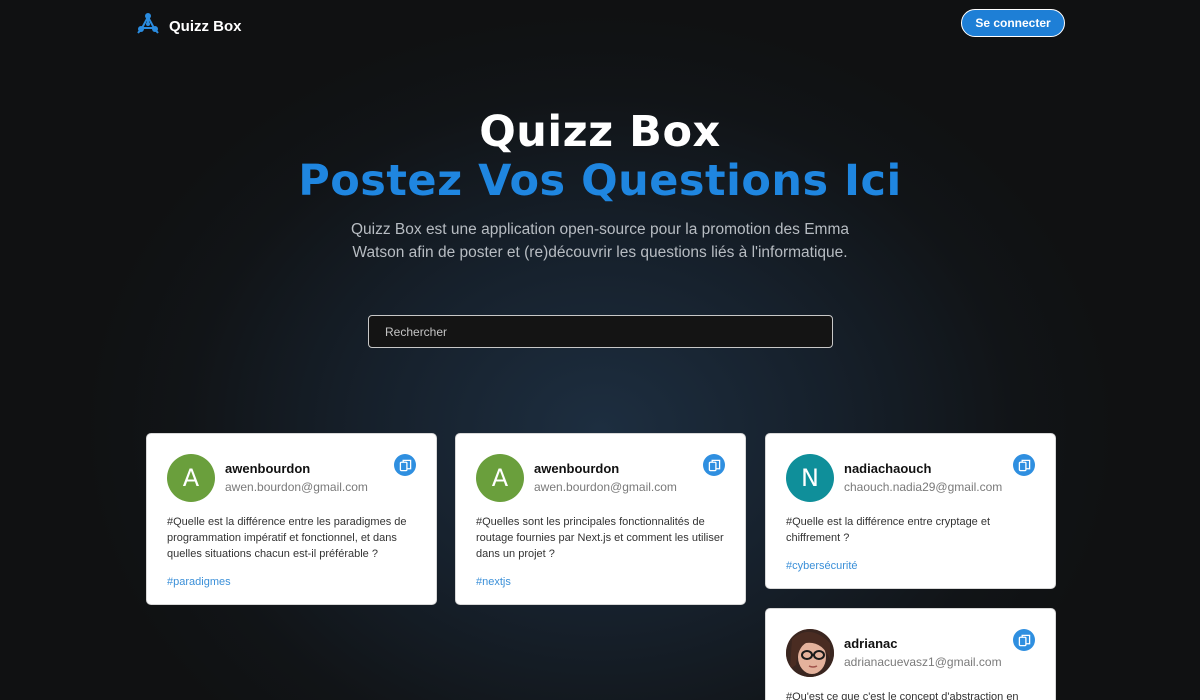 The image size is (1200, 700). Describe the element at coordinates (822, 566) in the screenshot. I see `question-tag: #cybersécurité` at that location.